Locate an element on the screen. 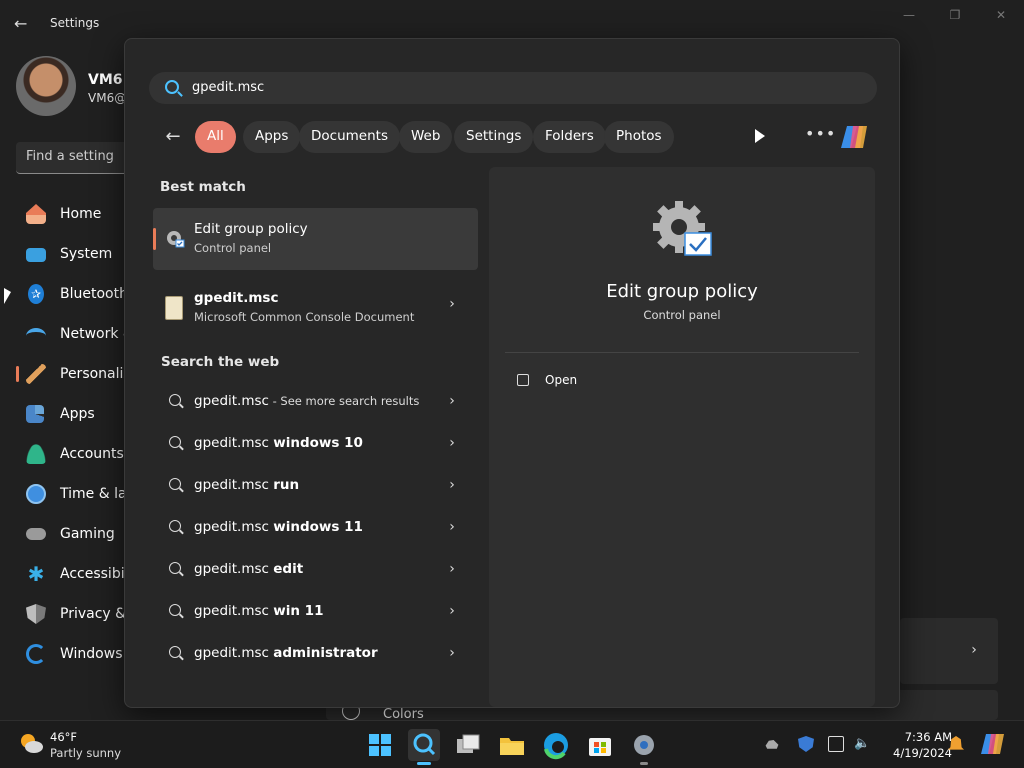 Image resolution: width=1024 pixels, height=768 pixels. update-icon is located at coordinates (36, 654).